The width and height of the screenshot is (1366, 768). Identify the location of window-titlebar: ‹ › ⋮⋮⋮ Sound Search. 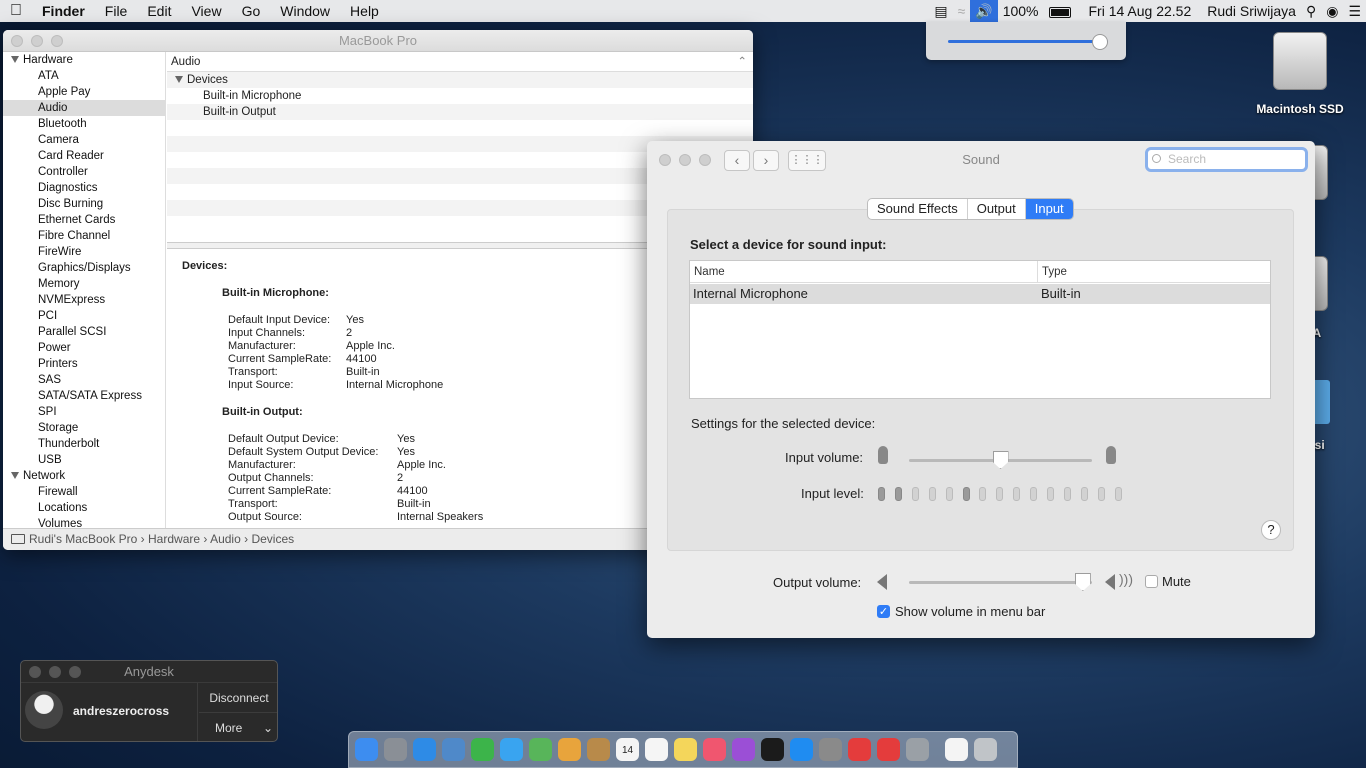
(981, 160).